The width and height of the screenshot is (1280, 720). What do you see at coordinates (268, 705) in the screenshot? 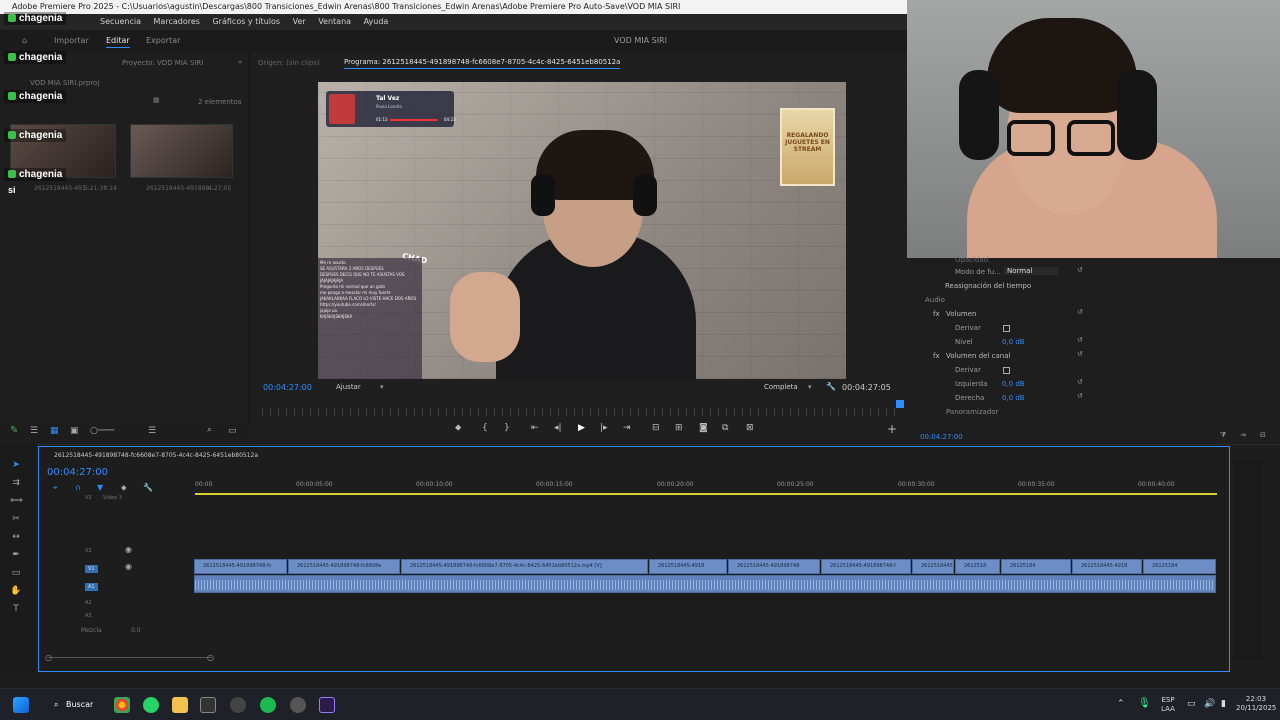
I see `spotify-icon` at bounding box center [268, 705].